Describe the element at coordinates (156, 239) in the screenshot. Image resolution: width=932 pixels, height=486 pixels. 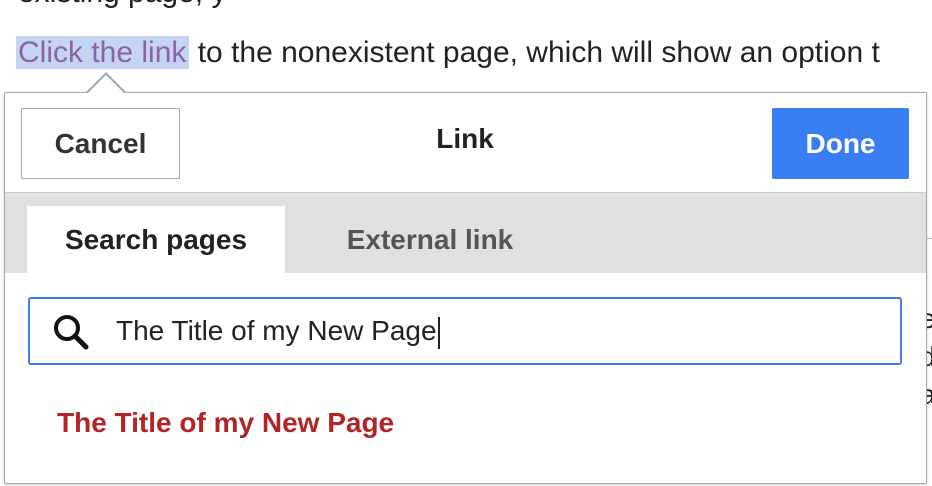
I see `tab-search-pages: Search pages` at that location.